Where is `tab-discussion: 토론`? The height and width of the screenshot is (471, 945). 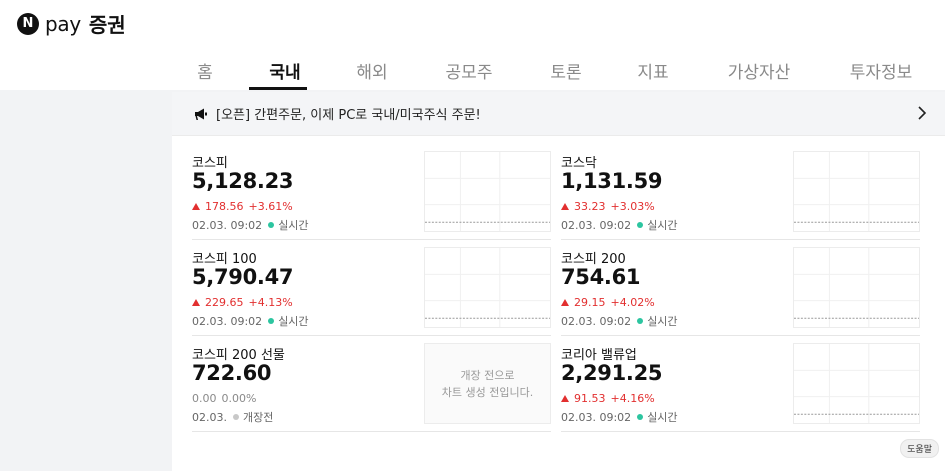
tab-discussion: 토론 is located at coordinates (565, 70).